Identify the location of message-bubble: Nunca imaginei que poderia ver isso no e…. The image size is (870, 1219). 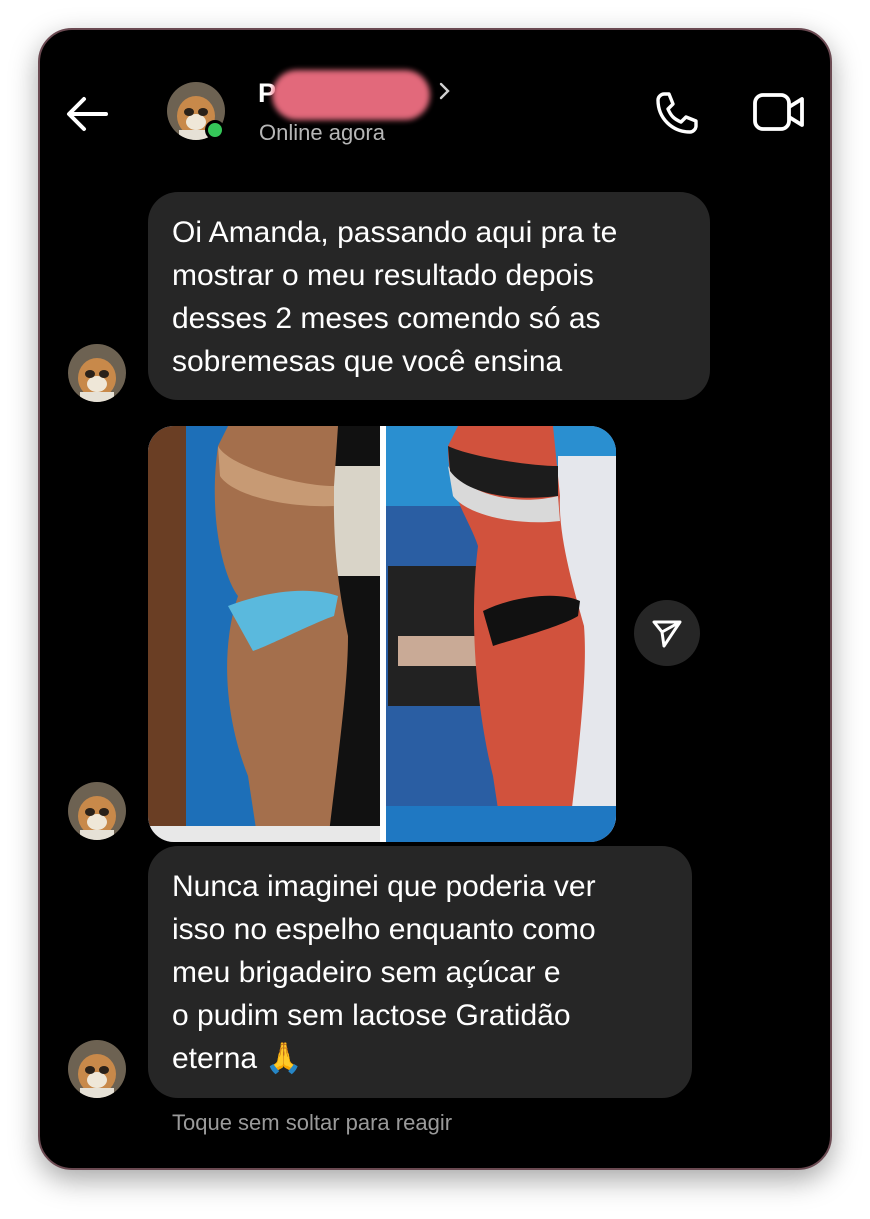
(420, 972).